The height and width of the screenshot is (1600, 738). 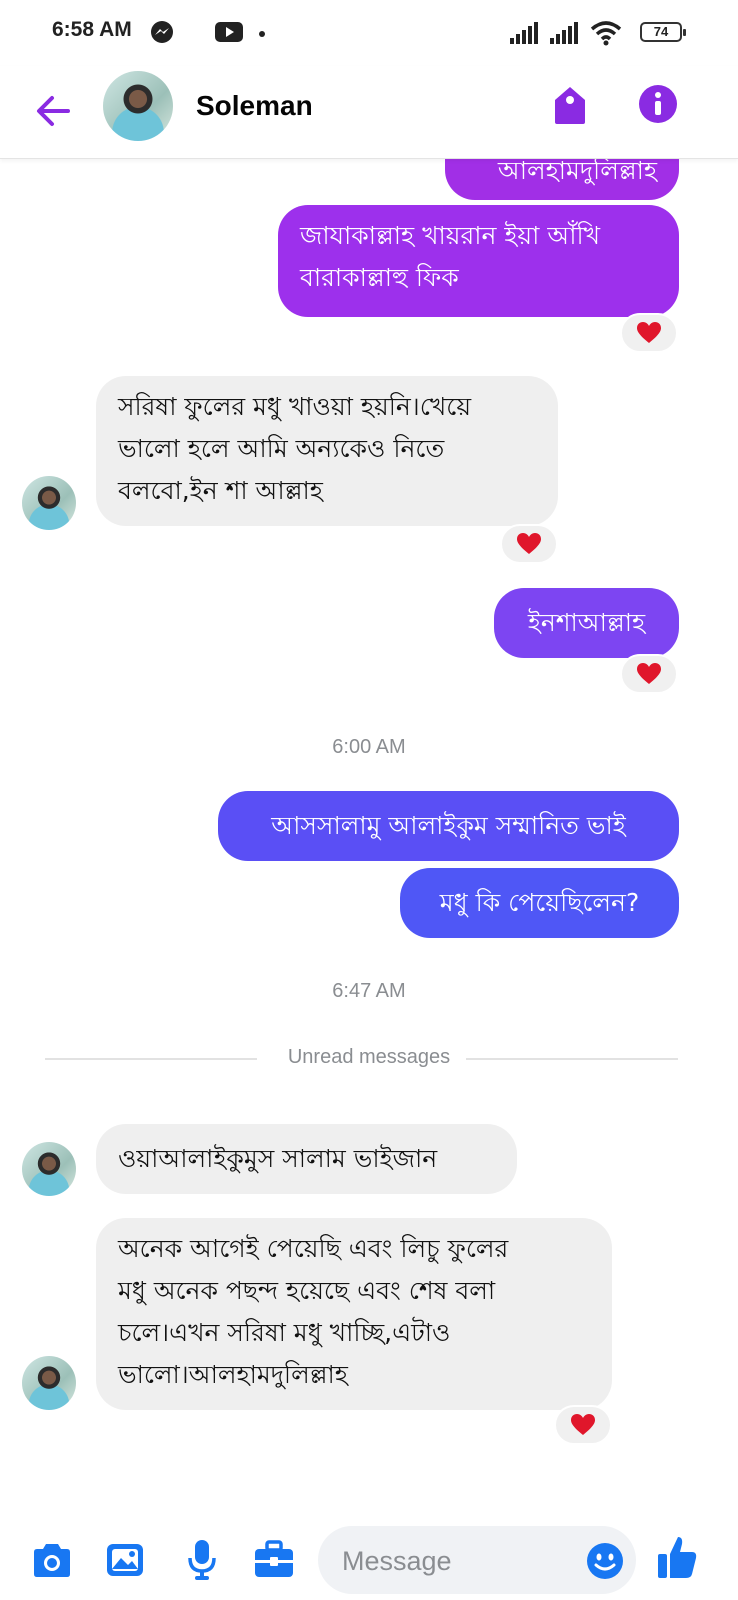 I want to click on outgoing-message: আলহামদুলিল্লাহ, so click(x=562, y=179).